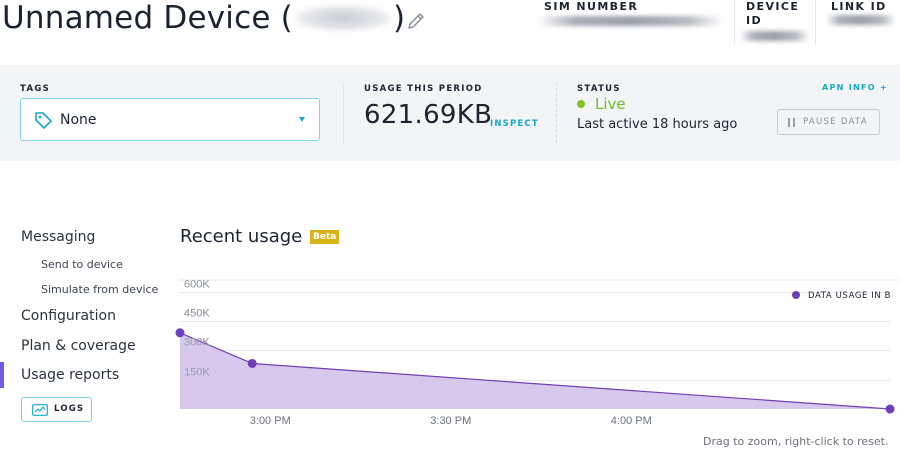 The image size is (900, 450). I want to click on y-tick-label: 600K, so click(197, 285).